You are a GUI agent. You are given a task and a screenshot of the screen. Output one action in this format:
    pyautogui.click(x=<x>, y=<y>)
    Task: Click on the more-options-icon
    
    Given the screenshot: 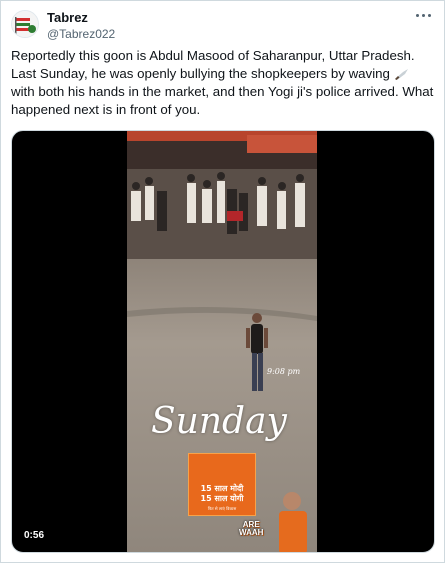 What is the action you would take?
    pyautogui.click(x=423, y=16)
    